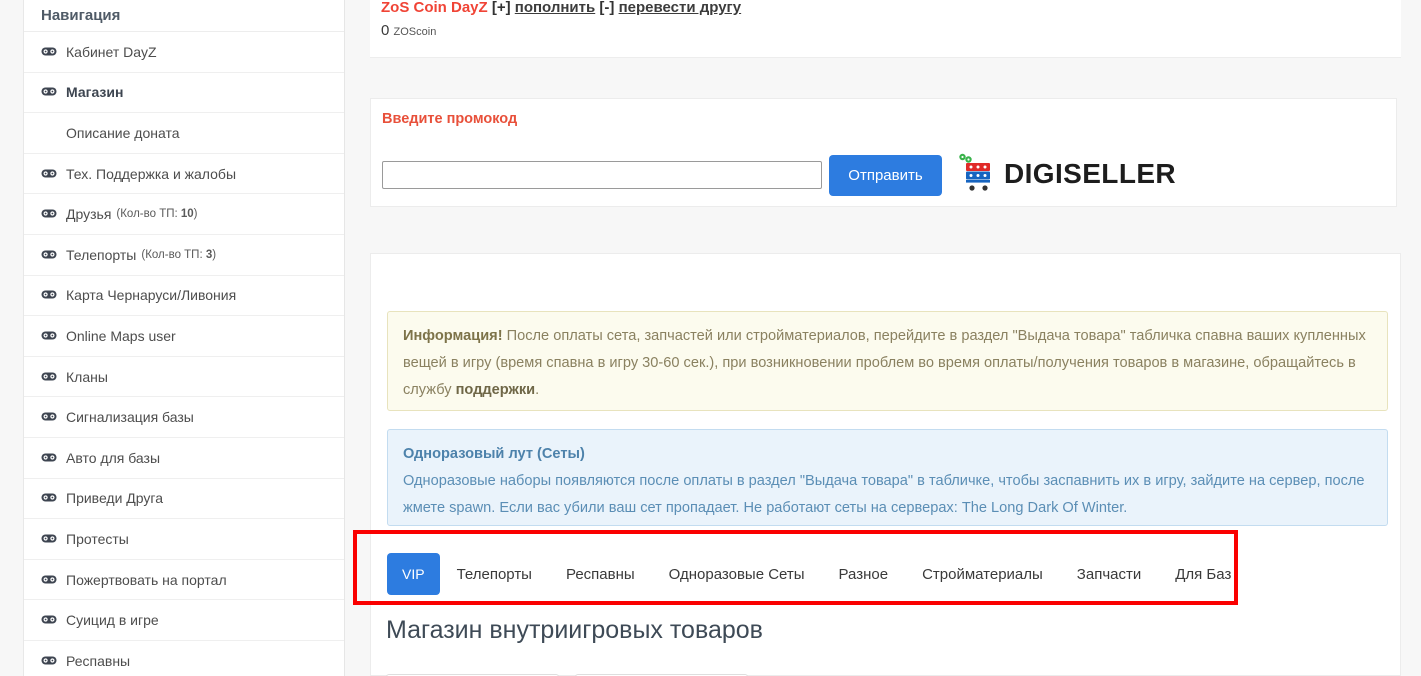 This screenshot has height=676, width=1421. I want to click on sidebar-item-label: Кланы, so click(87, 376).